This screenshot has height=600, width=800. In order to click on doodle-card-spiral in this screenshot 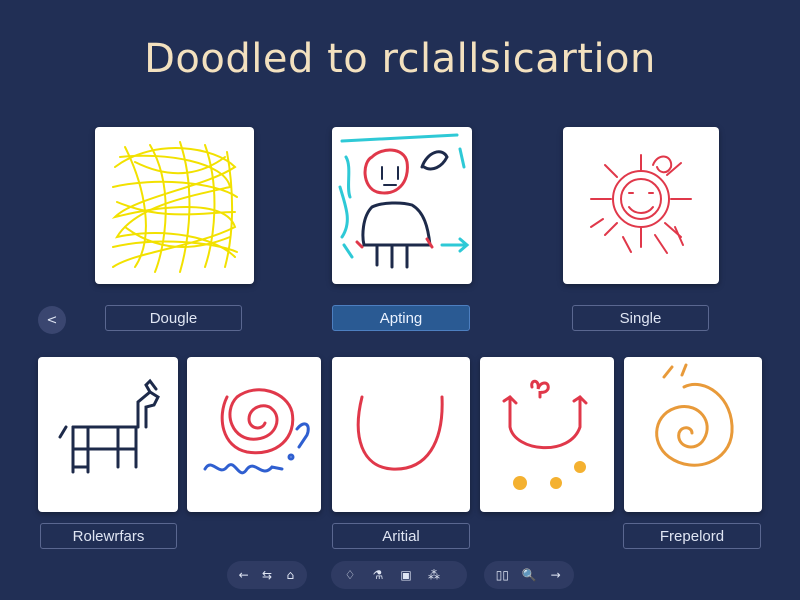, I will do `click(254, 434)`.